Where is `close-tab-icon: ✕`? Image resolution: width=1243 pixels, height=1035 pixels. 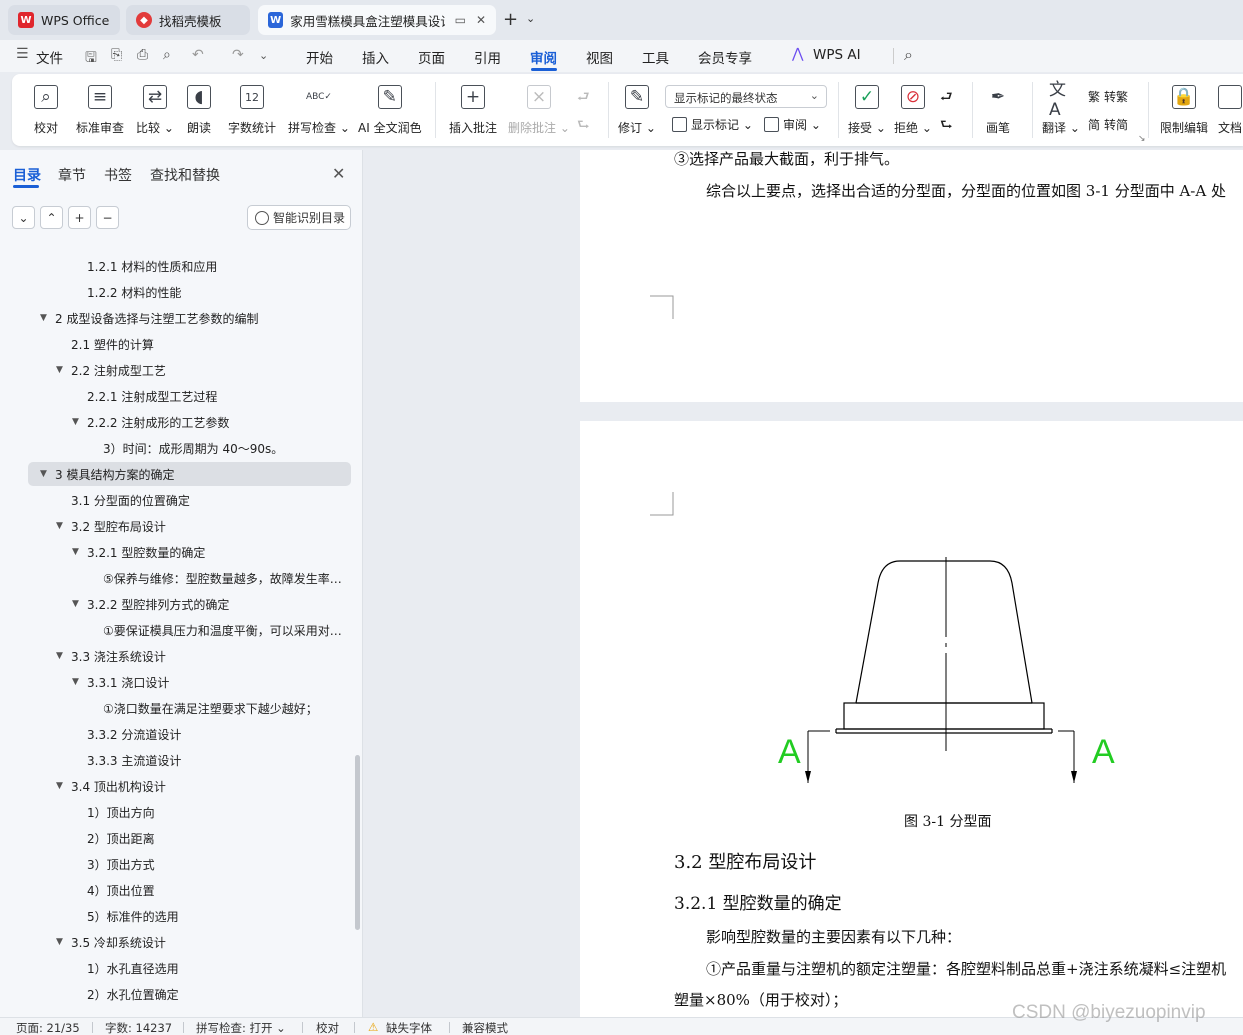
close-tab-icon: ✕ is located at coordinates (481, 20).